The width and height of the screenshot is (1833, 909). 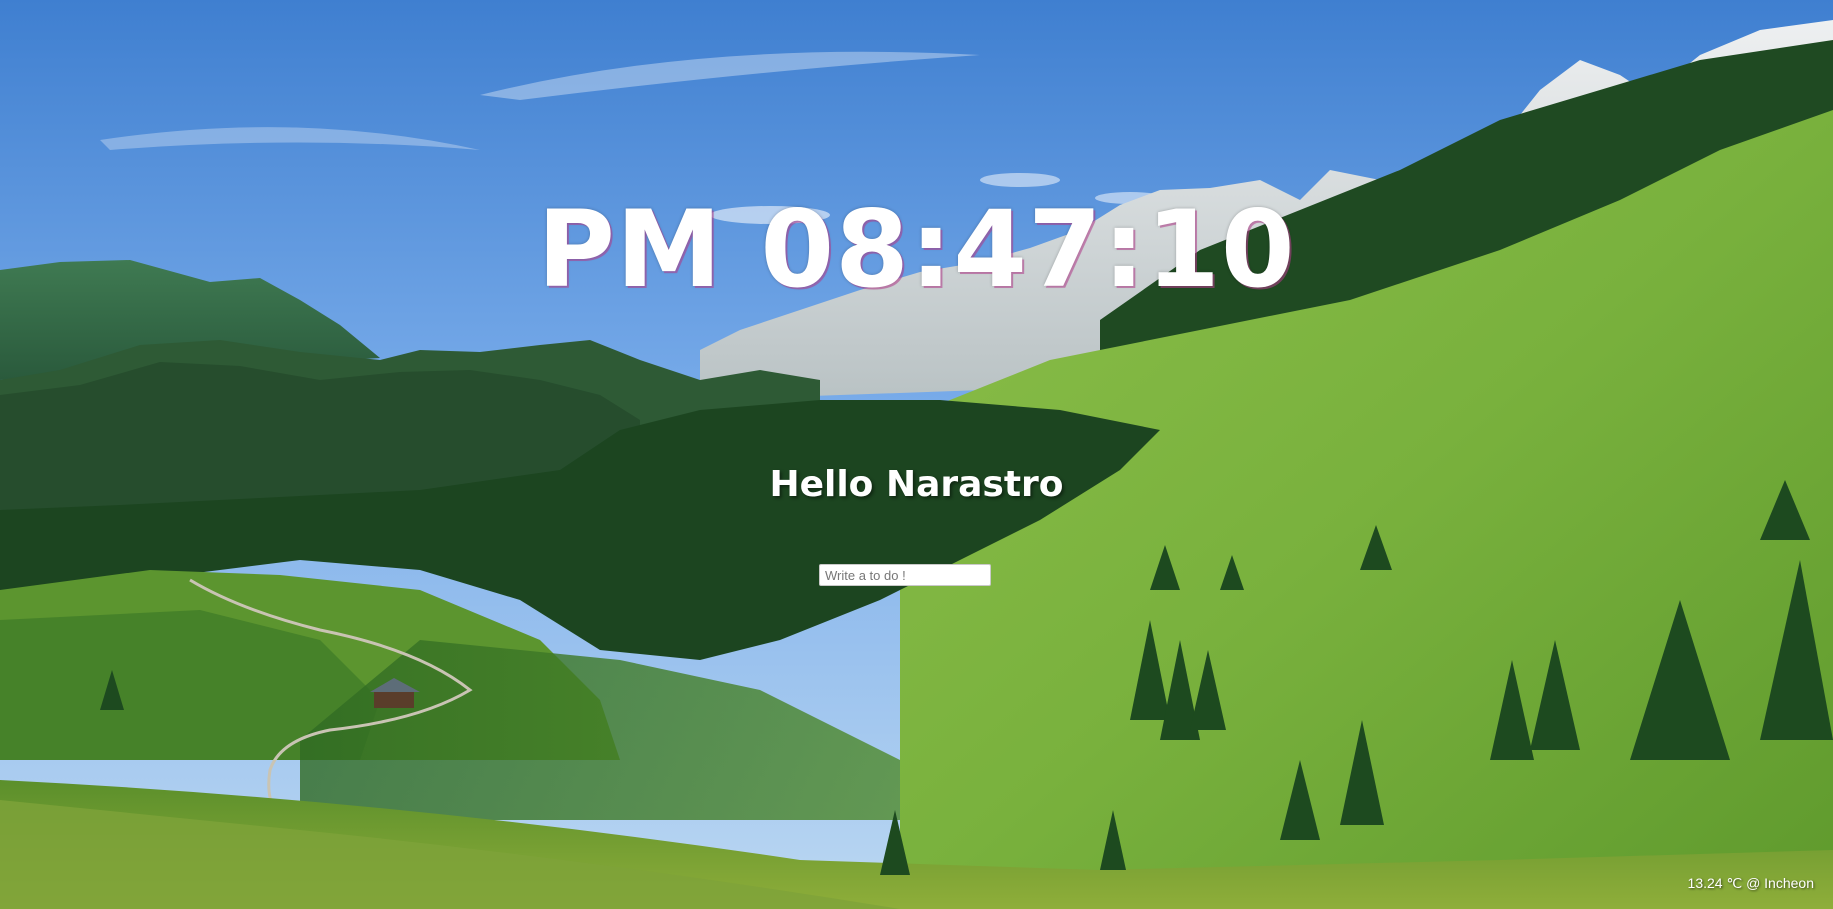 I want to click on weather-readout: 13.24 ℃ @ Incheon, so click(x=1750, y=883).